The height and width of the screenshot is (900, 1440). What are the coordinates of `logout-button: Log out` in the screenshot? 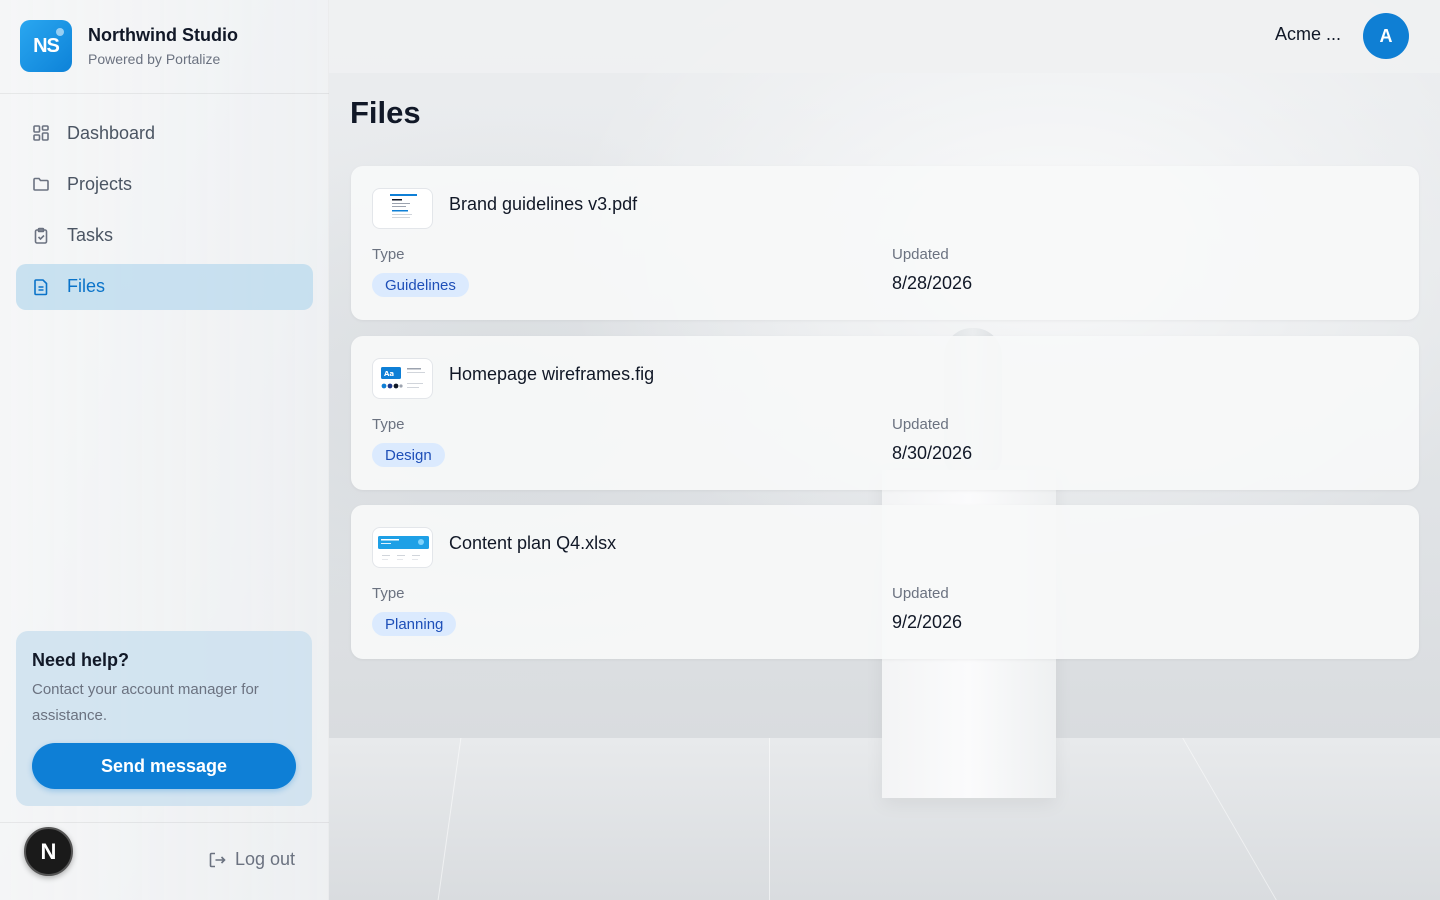 It's located at (251, 859).